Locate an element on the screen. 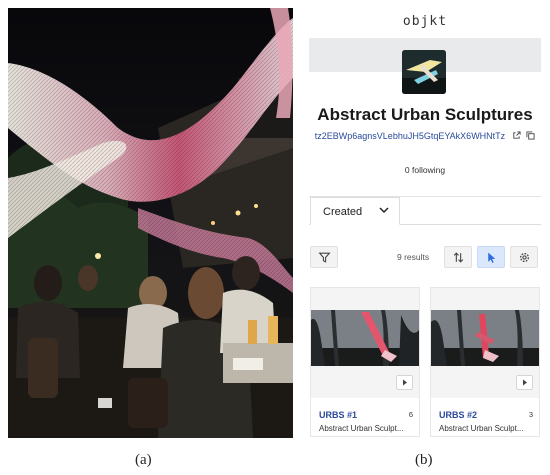 The width and height of the screenshot is (550, 475). sort-icon is located at coordinates (458, 257).